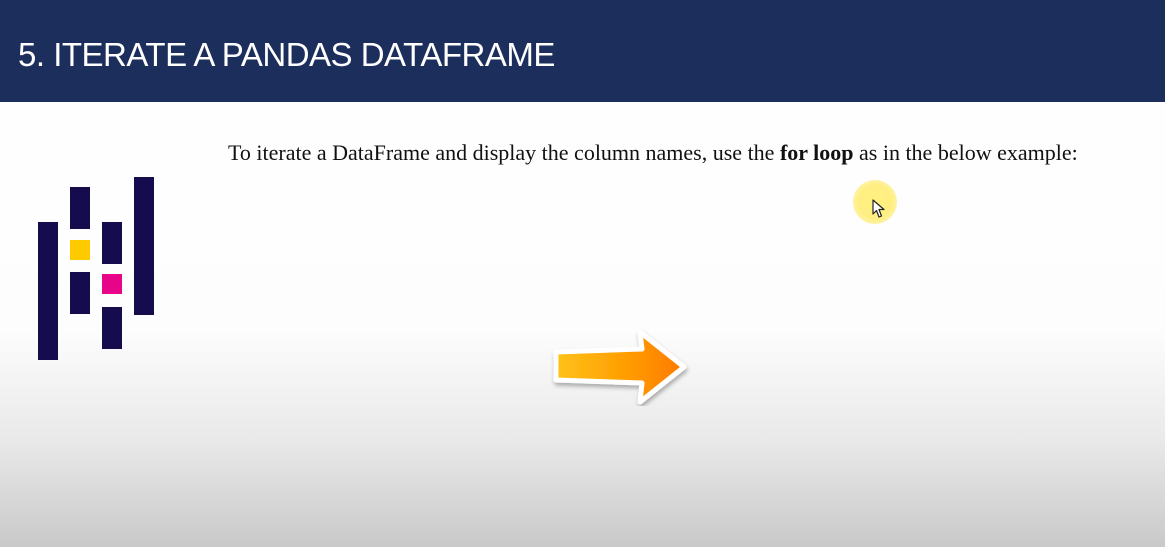 The image size is (1165, 547). Describe the element at coordinates (96, 269) in the screenshot. I see `pandas-logo-icon` at that location.